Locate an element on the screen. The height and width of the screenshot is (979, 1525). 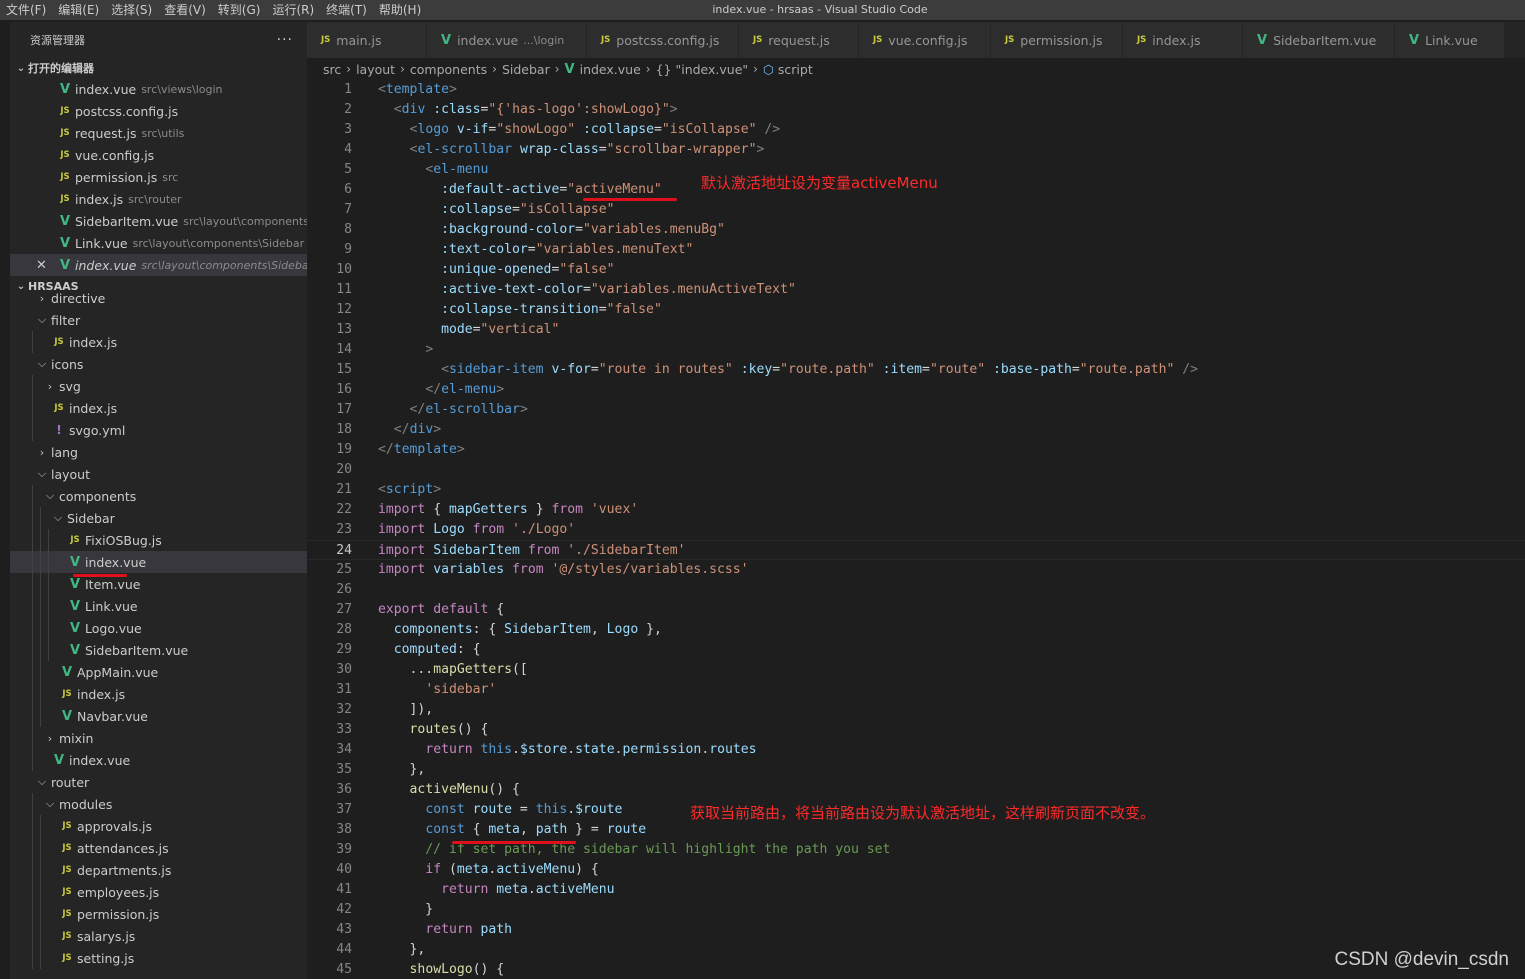
breadcrumb-file: index.vue is located at coordinates (610, 69).